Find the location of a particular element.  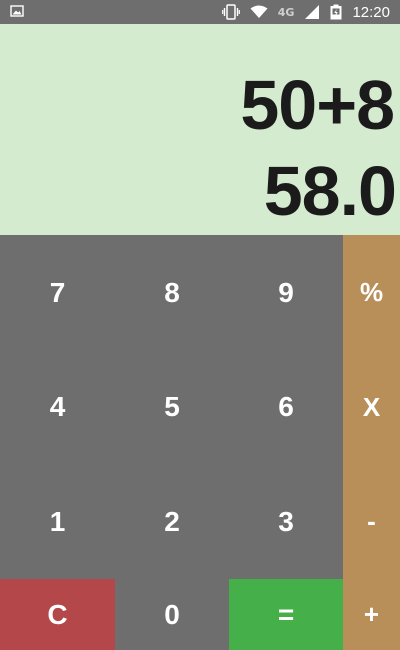

gallery-notification-icon is located at coordinates (18, 12).